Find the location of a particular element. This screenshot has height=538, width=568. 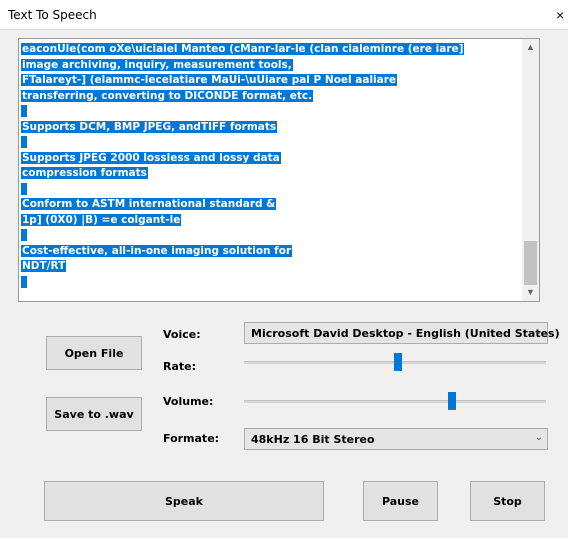

volume-slider-track is located at coordinates (395, 401).